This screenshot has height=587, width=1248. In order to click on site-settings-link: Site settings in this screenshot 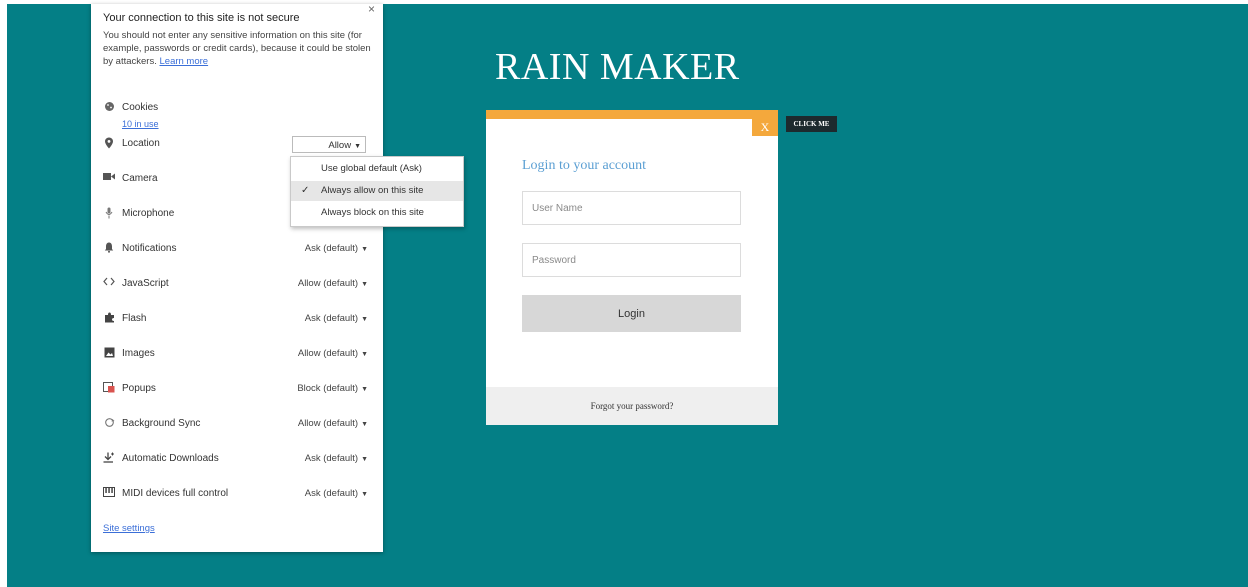, I will do `click(129, 528)`.